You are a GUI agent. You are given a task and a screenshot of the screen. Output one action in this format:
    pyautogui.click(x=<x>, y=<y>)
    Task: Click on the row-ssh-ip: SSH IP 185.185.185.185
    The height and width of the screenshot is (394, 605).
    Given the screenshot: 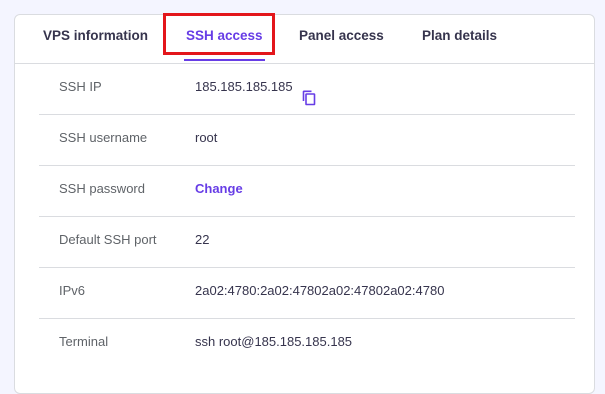 What is the action you would take?
    pyautogui.click(x=307, y=89)
    